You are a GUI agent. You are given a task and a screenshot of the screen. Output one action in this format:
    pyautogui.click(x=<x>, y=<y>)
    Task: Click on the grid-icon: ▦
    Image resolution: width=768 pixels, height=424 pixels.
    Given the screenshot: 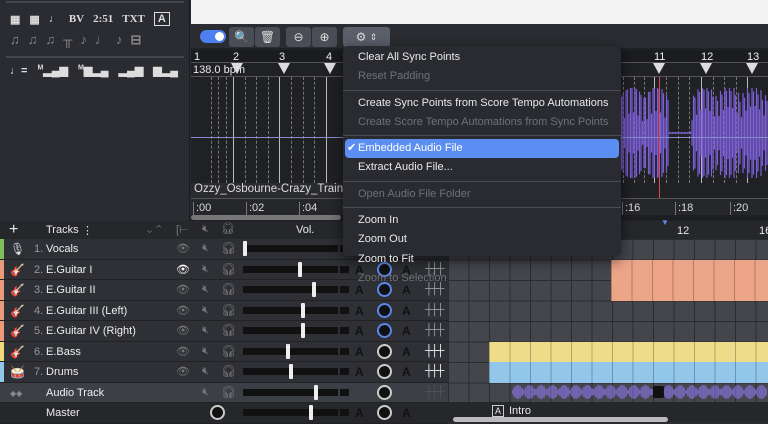 What is the action you would take?
    pyautogui.click(x=34, y=19)
    